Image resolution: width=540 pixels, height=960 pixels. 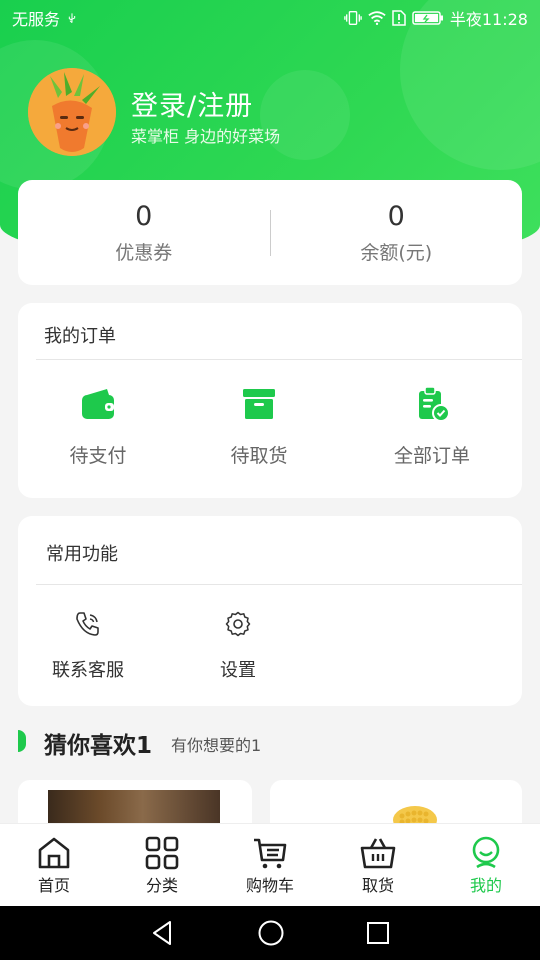 What do you see at coordinates (98, 404) in the screenshot?
I see `wallet-icon` at bounding box center [98, 404].